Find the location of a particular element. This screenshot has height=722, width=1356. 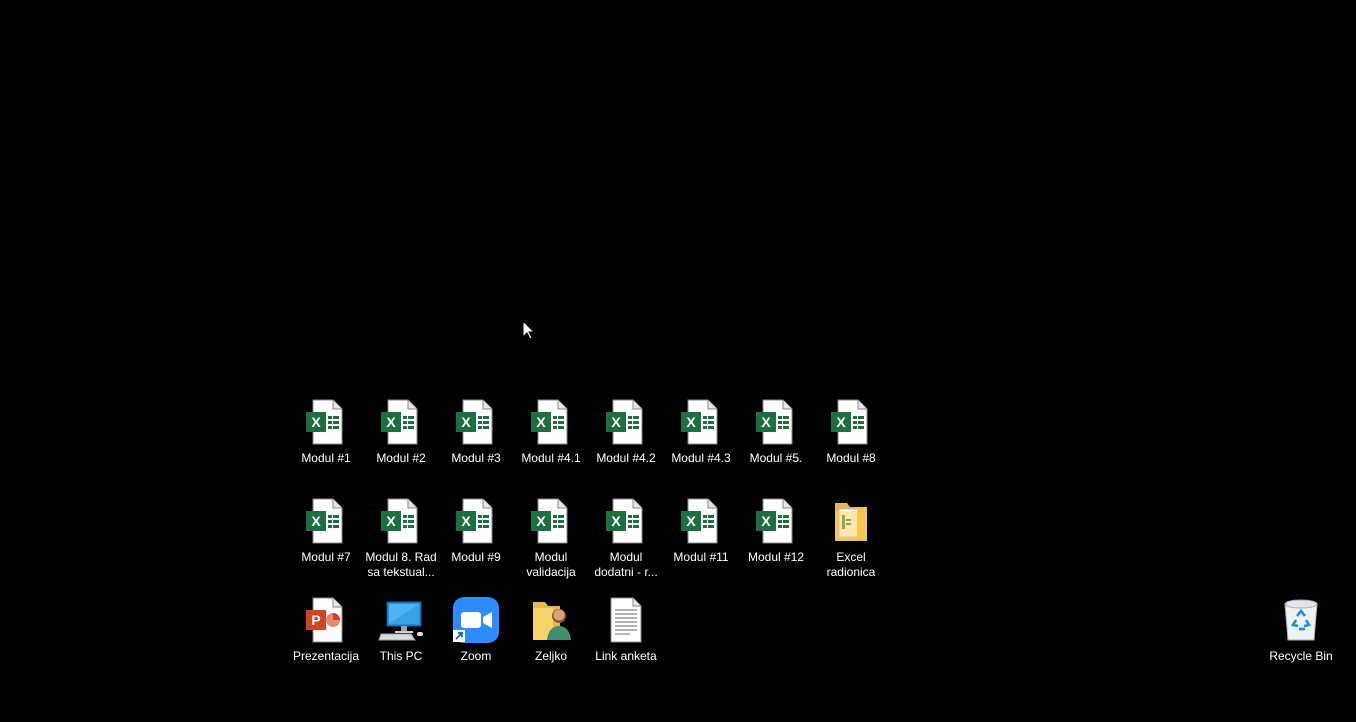

desktop-icon-modul-5: X Modul #5. is located at coordinates (776, 443).